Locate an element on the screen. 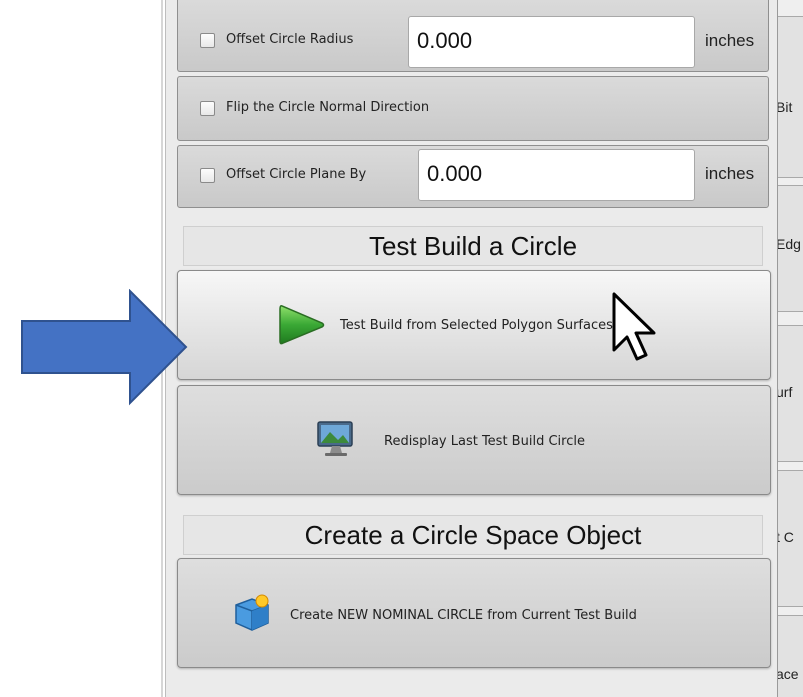 Image resolution: width=803 pixels, height=697 pixels. redisplay-button: Redisplay Last Test Build Circle is located at coordinates (474, 440).